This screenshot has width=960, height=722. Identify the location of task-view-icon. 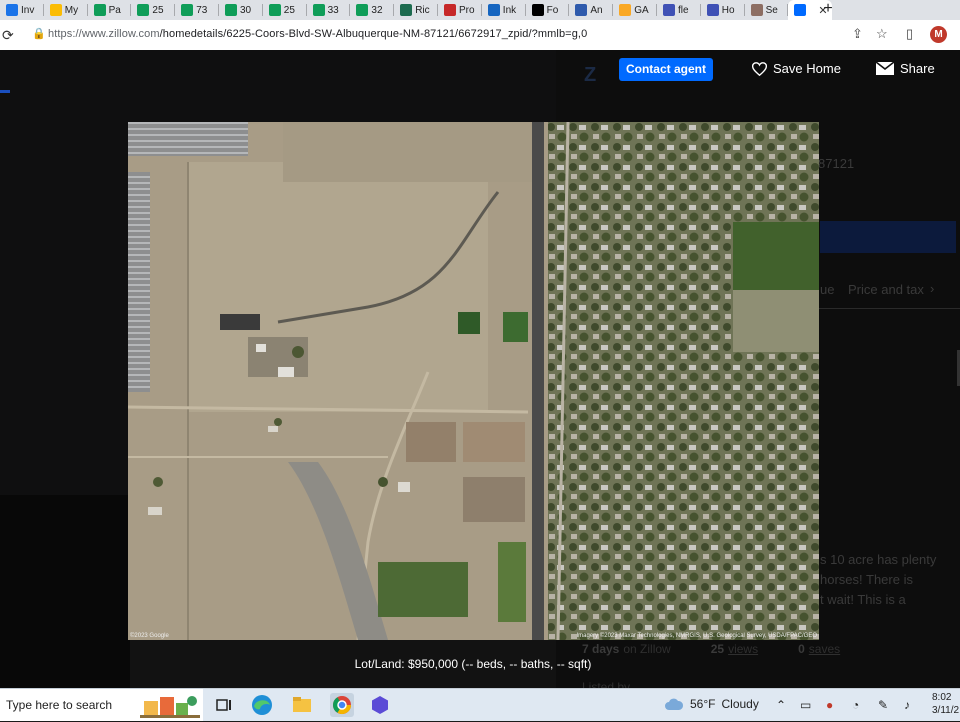
(224, 705).